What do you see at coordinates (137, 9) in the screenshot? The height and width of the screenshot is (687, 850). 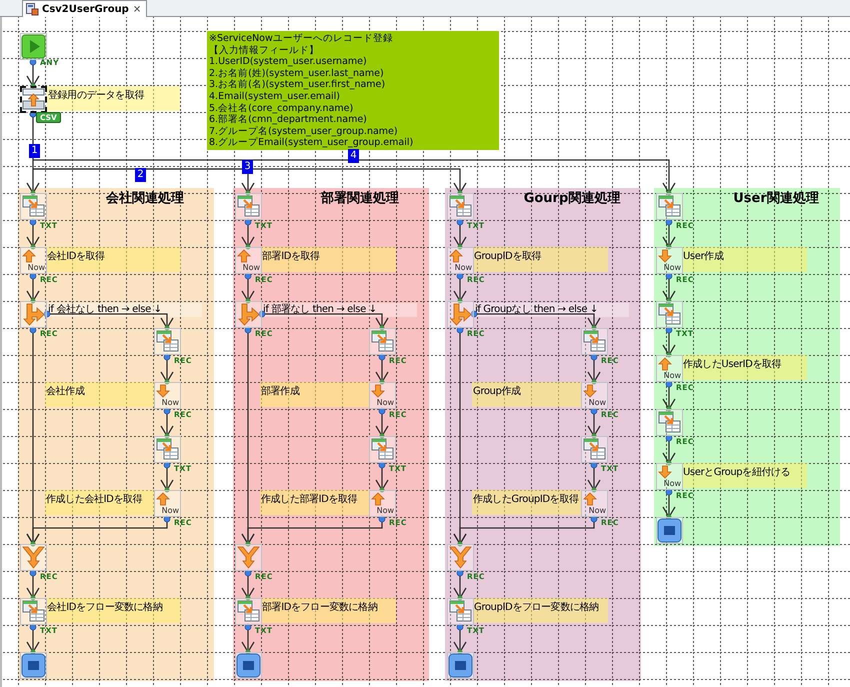 I see `close-button: ×` at bounding box center [137, 9].